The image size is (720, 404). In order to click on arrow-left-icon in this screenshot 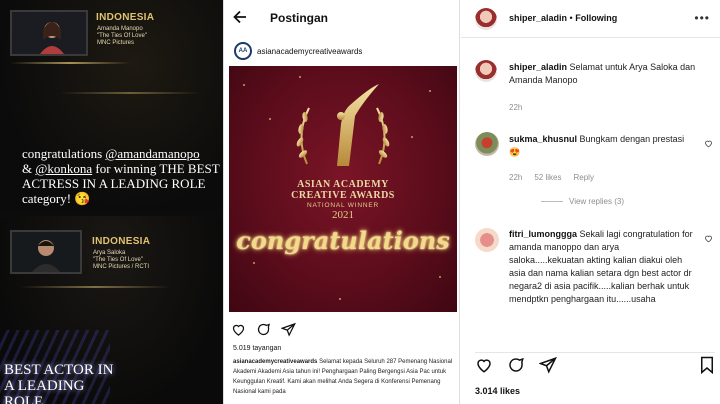, I will do `click(240, 18)`.